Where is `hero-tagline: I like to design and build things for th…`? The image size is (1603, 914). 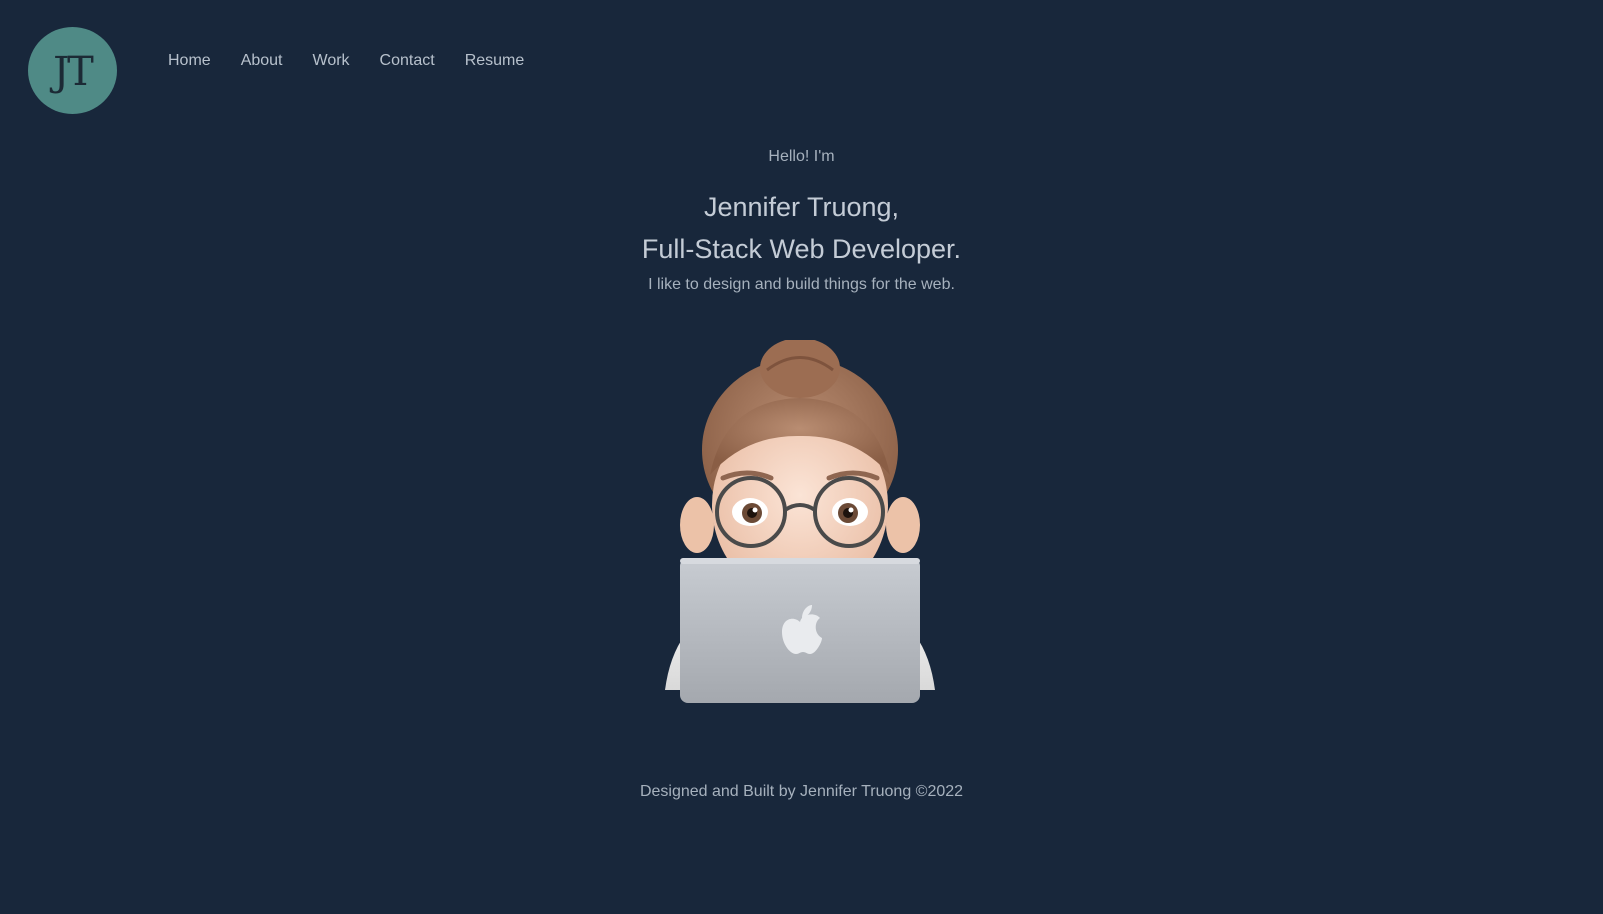 hero-tagline: I like to design and build things for th… is located at coordinates (801, 284).